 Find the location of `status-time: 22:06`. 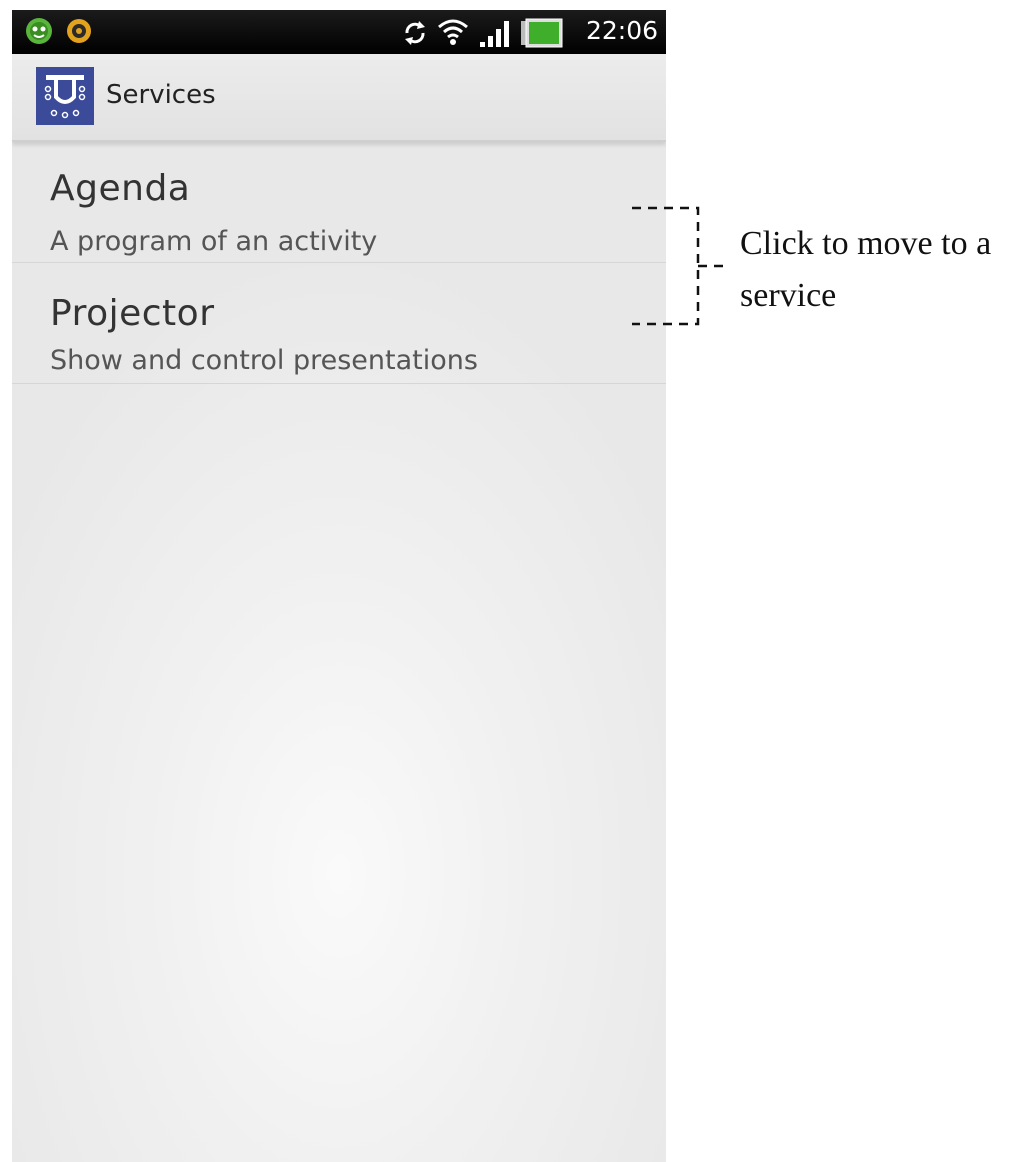

status-time: 22:06 is located at coordinates (621, 30).